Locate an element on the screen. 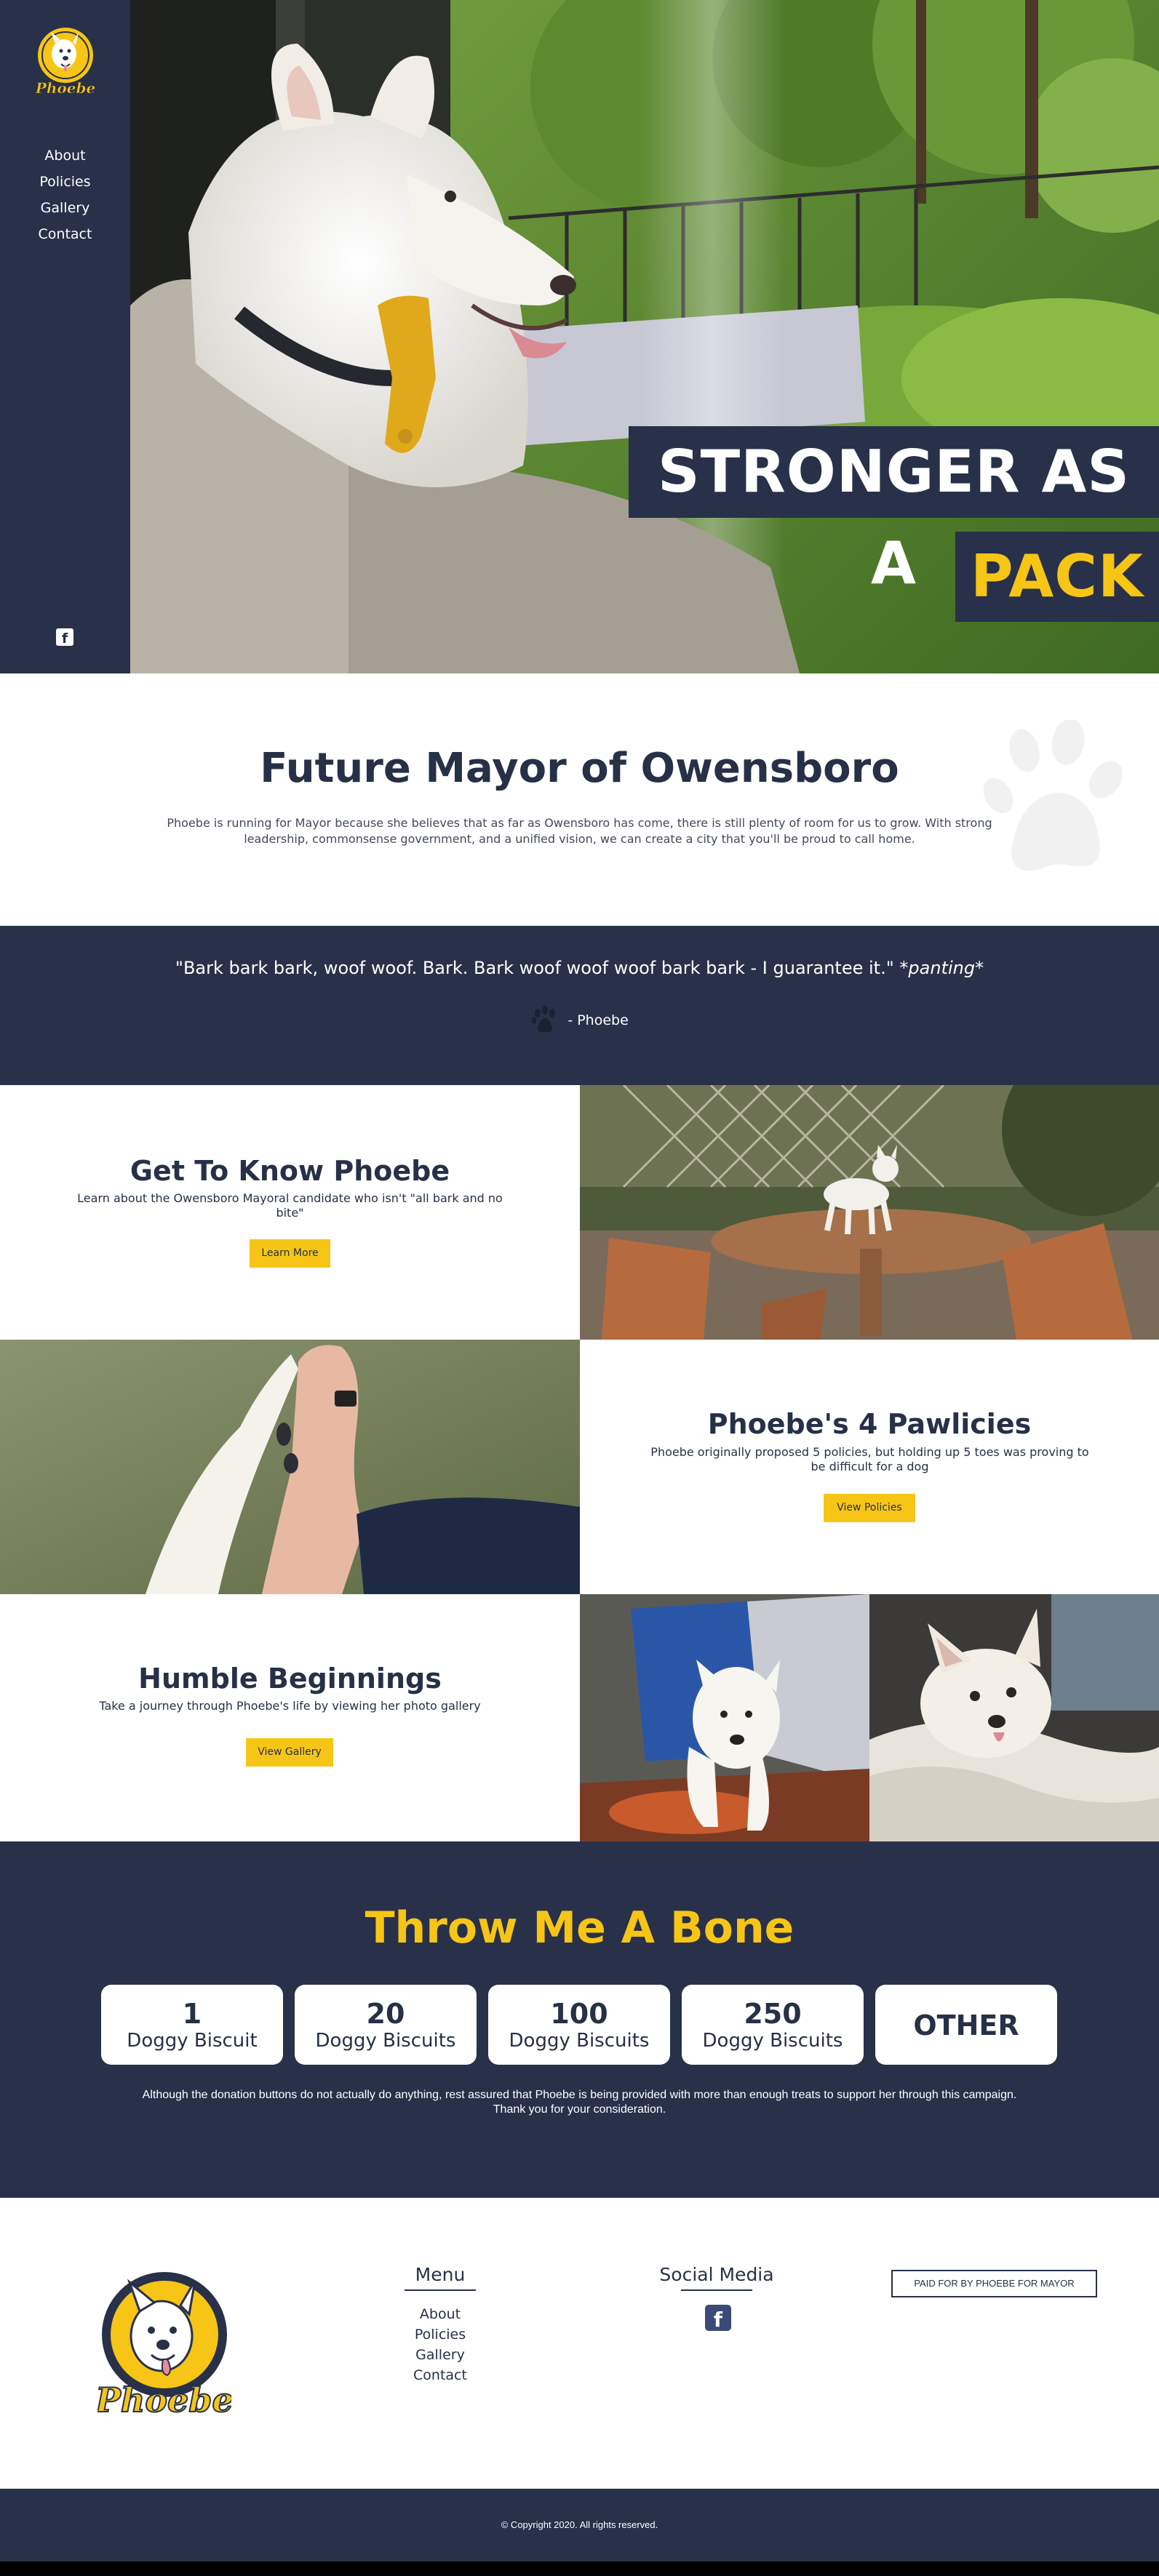  learn-more-button: Learn More is located at coordinates (290, 1253).